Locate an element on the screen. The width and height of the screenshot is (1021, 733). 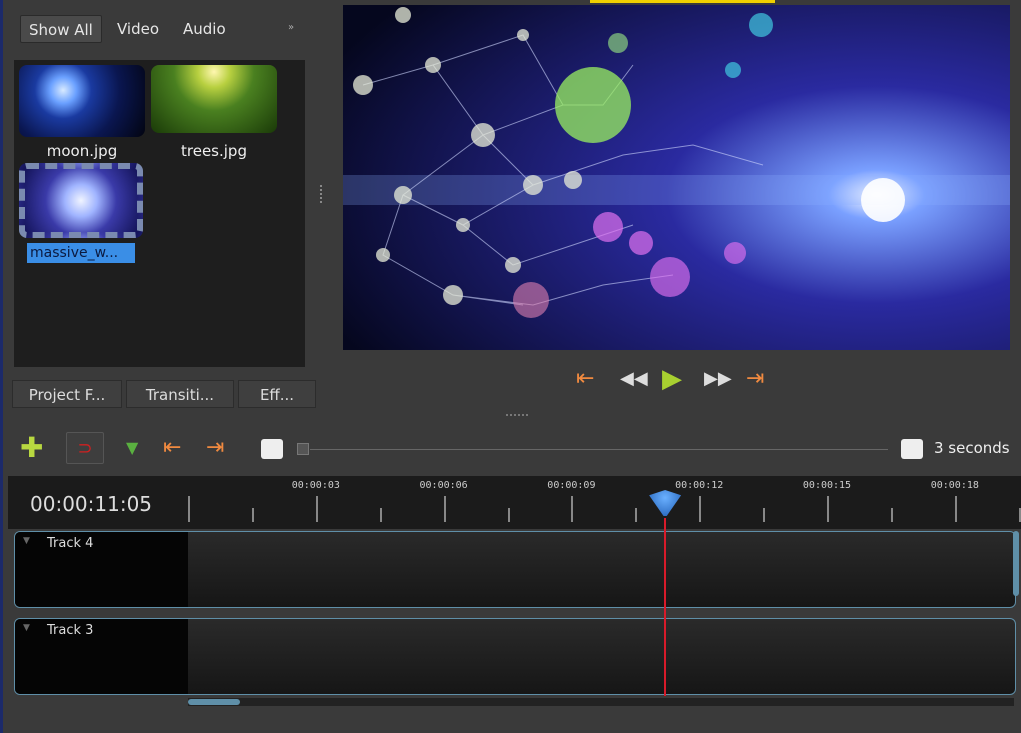
next-marker-button: ⇥ is located at coordinates (215, 448).